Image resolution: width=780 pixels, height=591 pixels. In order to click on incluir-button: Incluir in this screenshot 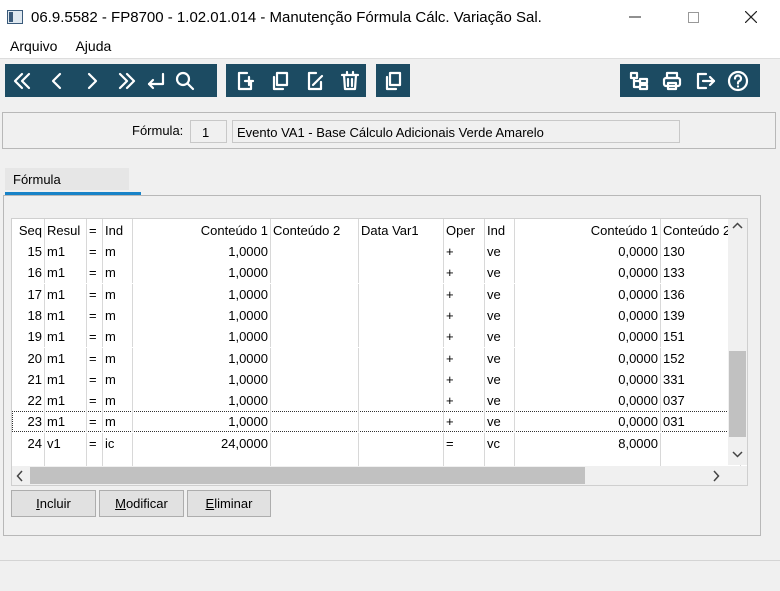, I will do `click(53, 503)`.